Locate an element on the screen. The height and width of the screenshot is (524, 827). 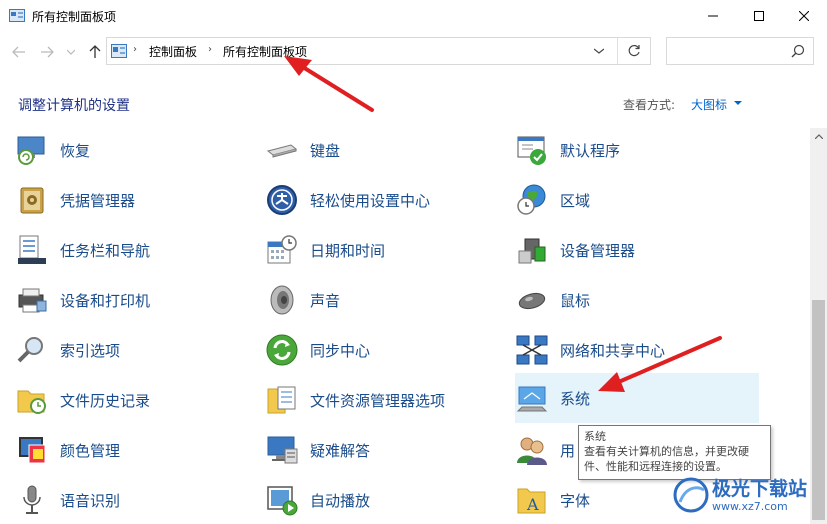
item-network-sharing-center: 网络和共享中心 is located at coordinates (590, 350).